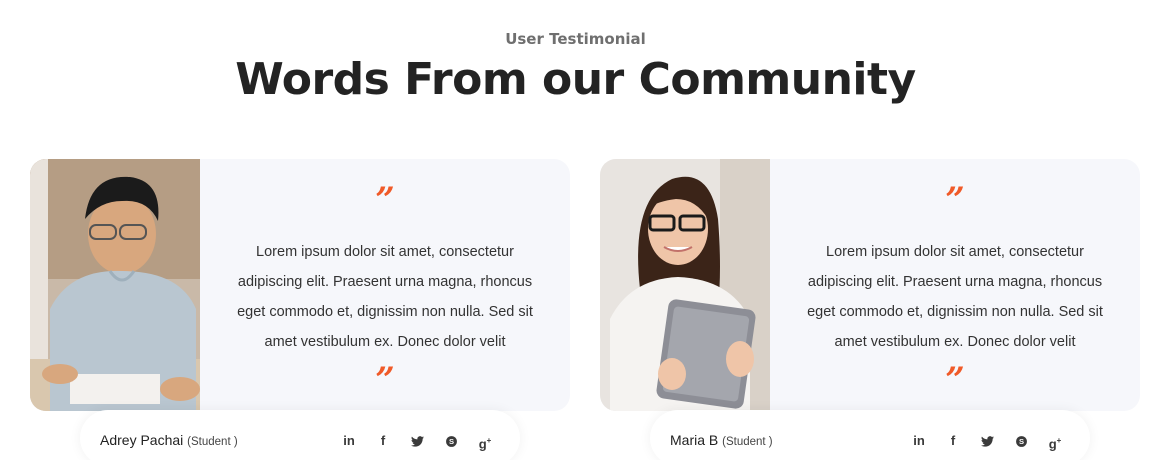 Image resolution: width=1151 pixels, height=460 pixels. I want to click on testimonial-author-bar: Maria B (Student ) in f S g+, so click(870, 435).